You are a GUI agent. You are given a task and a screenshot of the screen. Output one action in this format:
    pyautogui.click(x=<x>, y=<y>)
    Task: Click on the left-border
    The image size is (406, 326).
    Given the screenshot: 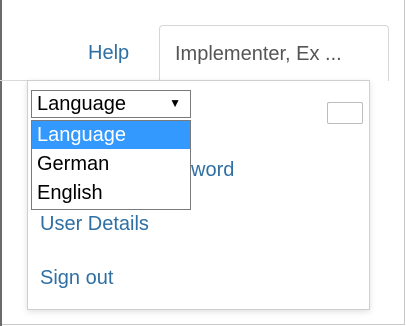 What is the action you would take?
    pyautogui.click(x=1, y=163)
    